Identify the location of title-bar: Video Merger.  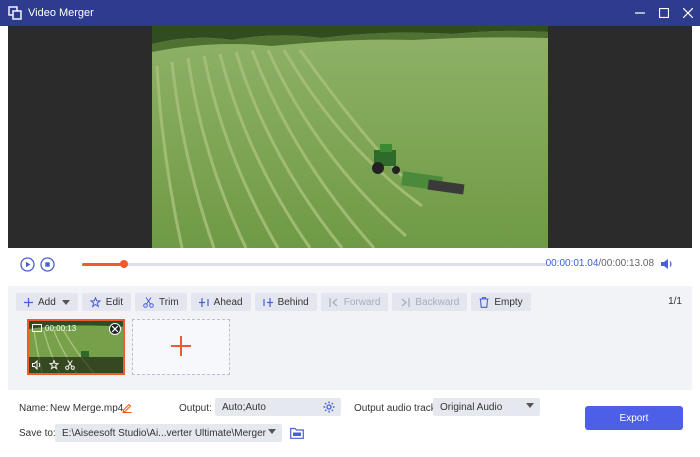
(350, 13).